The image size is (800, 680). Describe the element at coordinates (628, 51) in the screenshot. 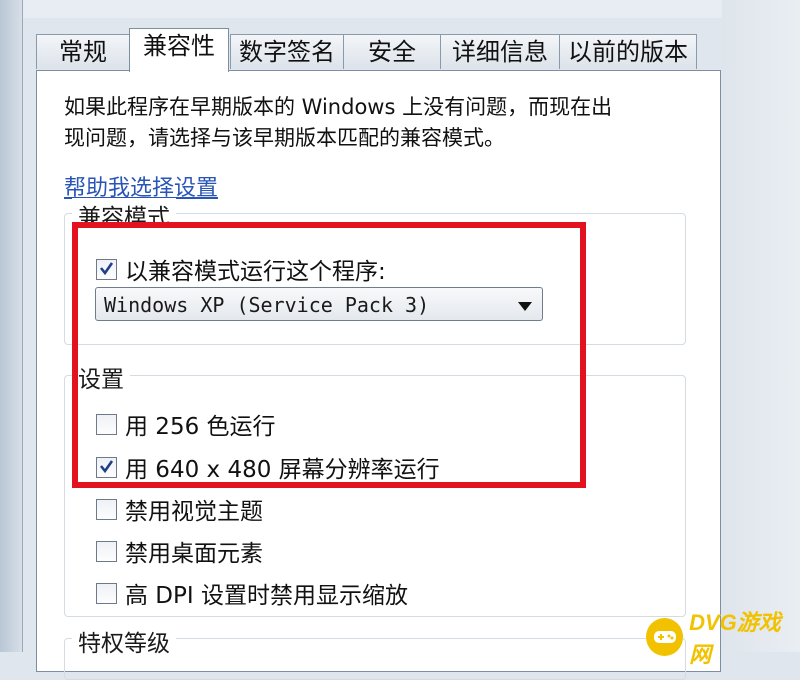

I see `tab-previous-versions: 以前的版本` at that location.